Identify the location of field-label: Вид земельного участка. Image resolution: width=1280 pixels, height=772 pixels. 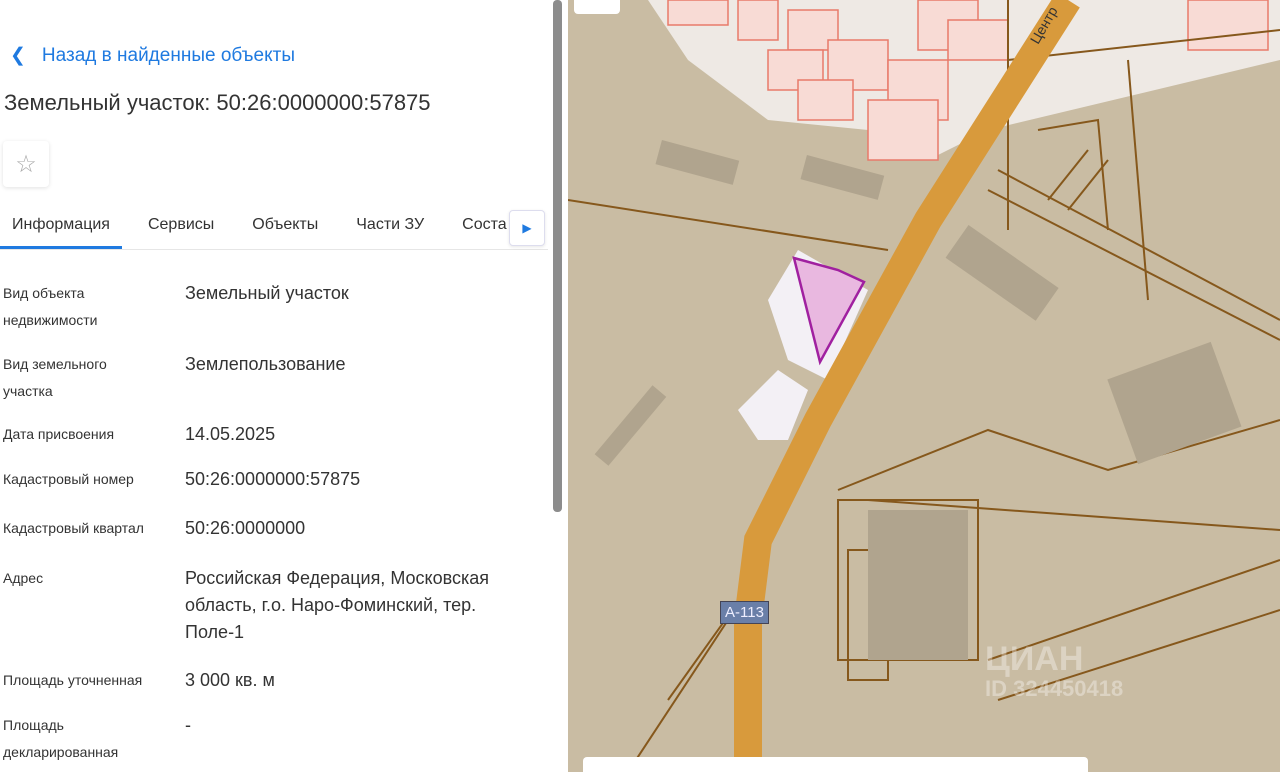
(55, 377).